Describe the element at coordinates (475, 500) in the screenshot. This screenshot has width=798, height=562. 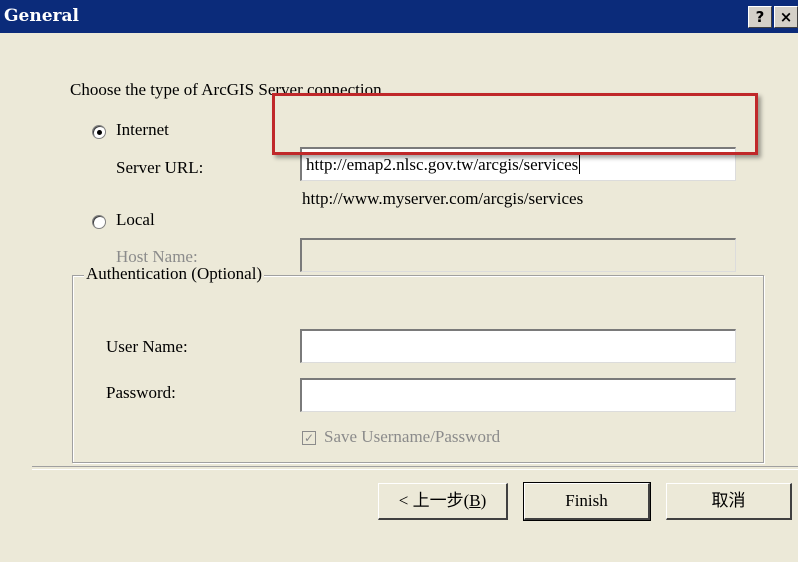
I see `back-button-accelerator: B` at that location.